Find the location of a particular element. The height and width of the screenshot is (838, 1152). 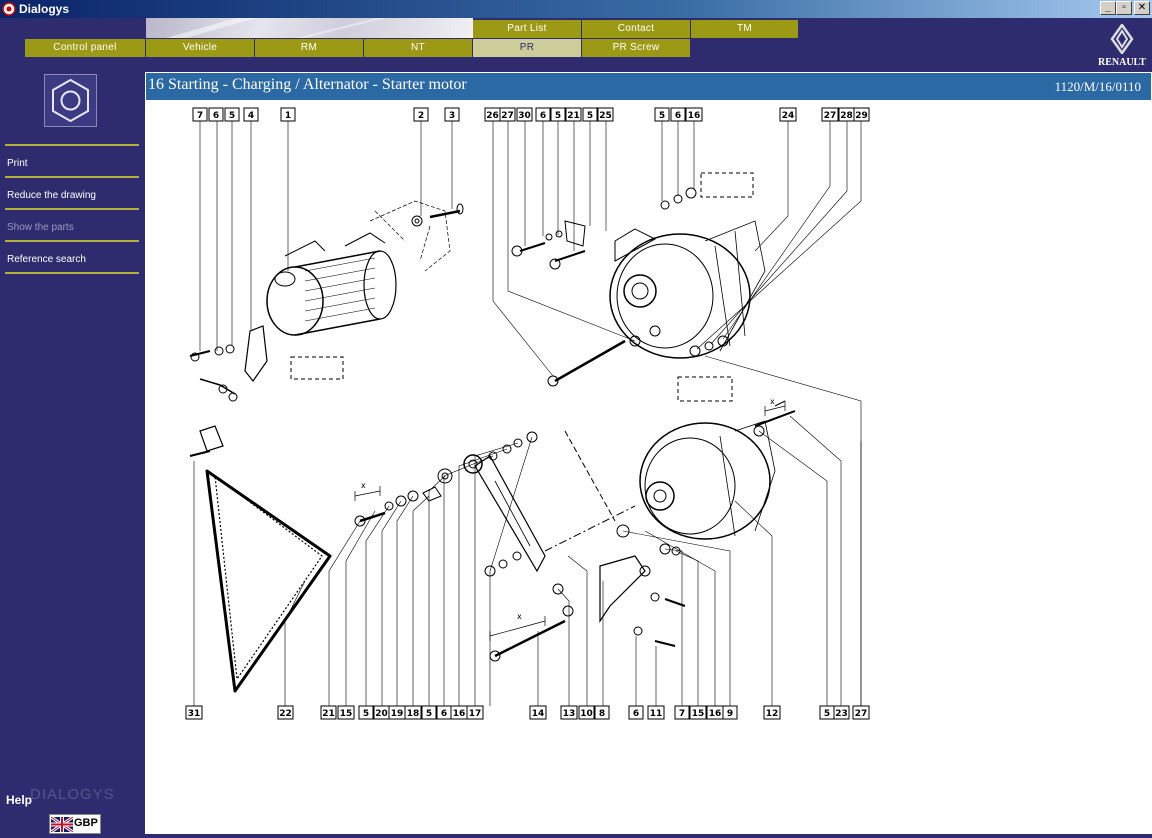

callout-label: 18 is located at coordinates (413, 712).